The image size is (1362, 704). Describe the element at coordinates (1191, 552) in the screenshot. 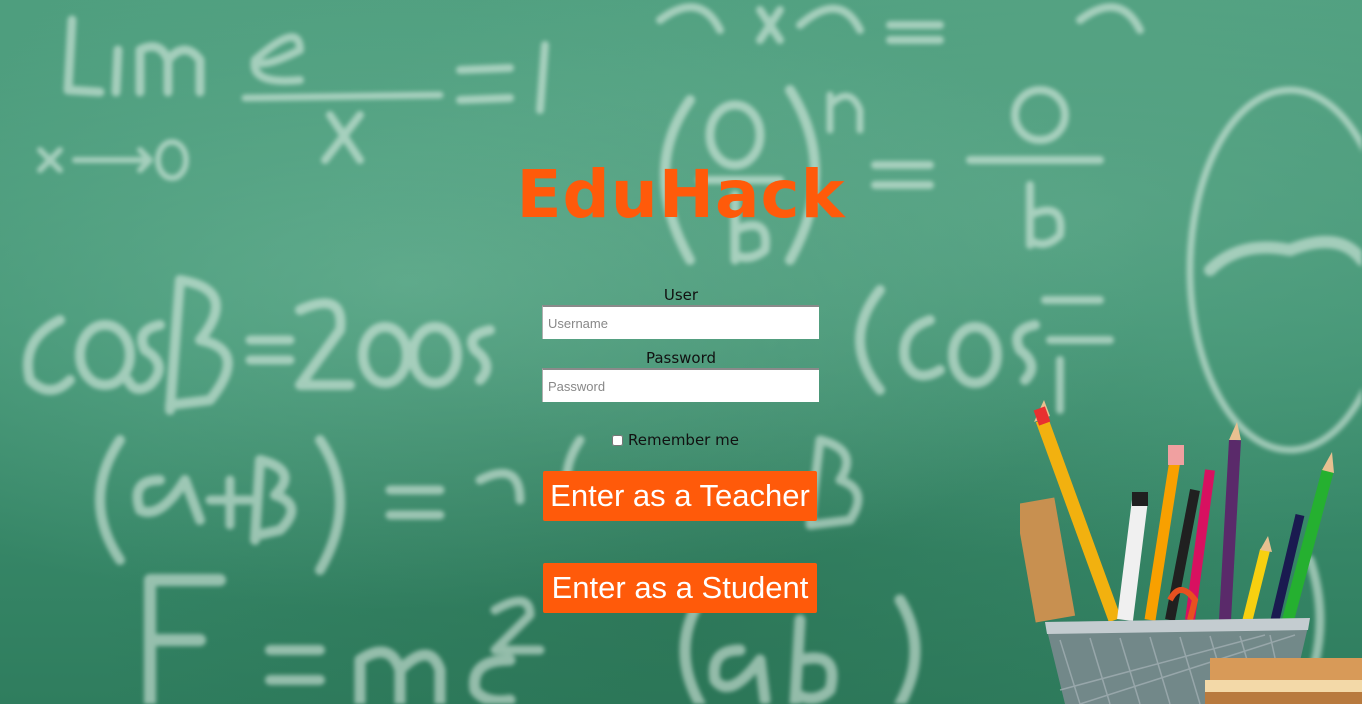

I see `pencil-cup-illustration` at that location.